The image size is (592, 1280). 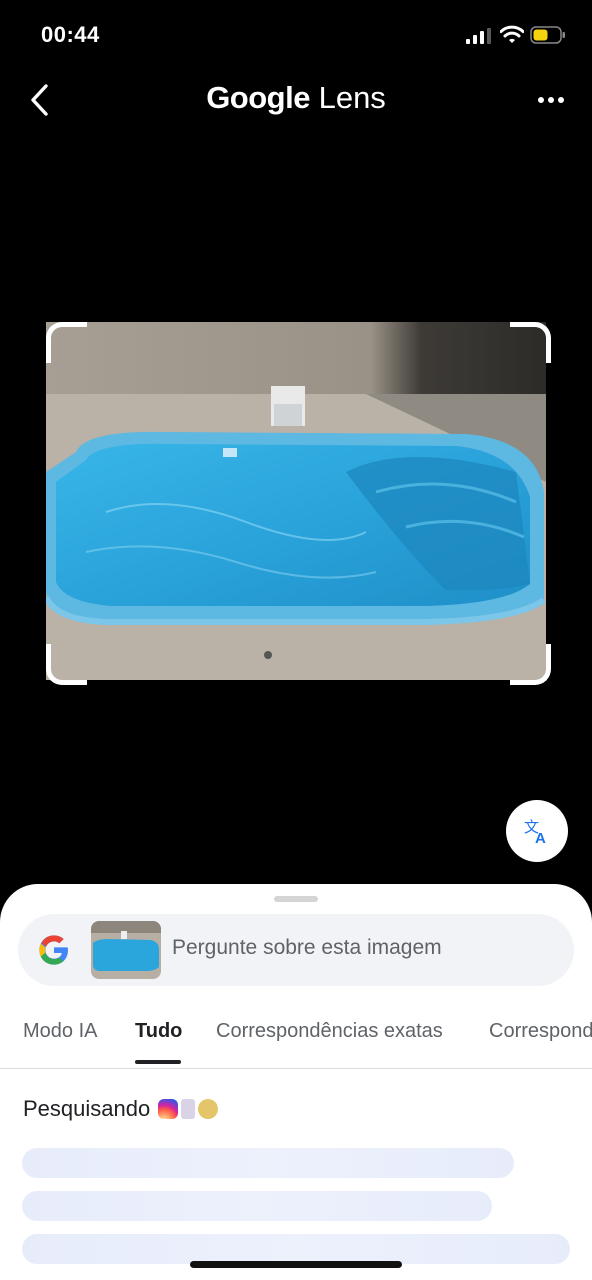 I want to click on battery-icon, so click(x=547, y=35).